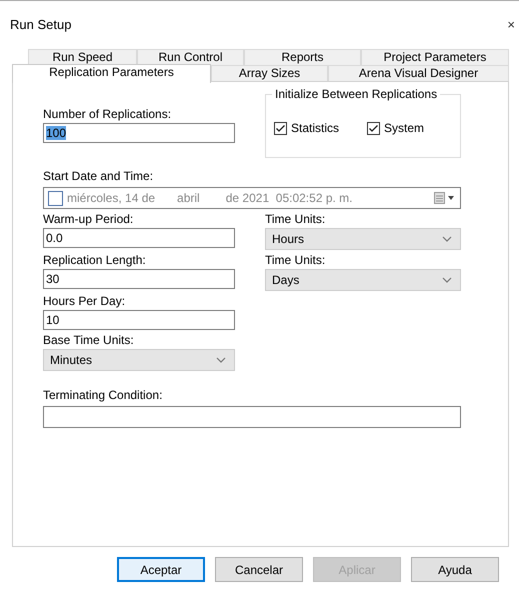 This screenshot has width=519, height=603. I want to click on date-part: miércoles, 14 de, so click(111, 198).